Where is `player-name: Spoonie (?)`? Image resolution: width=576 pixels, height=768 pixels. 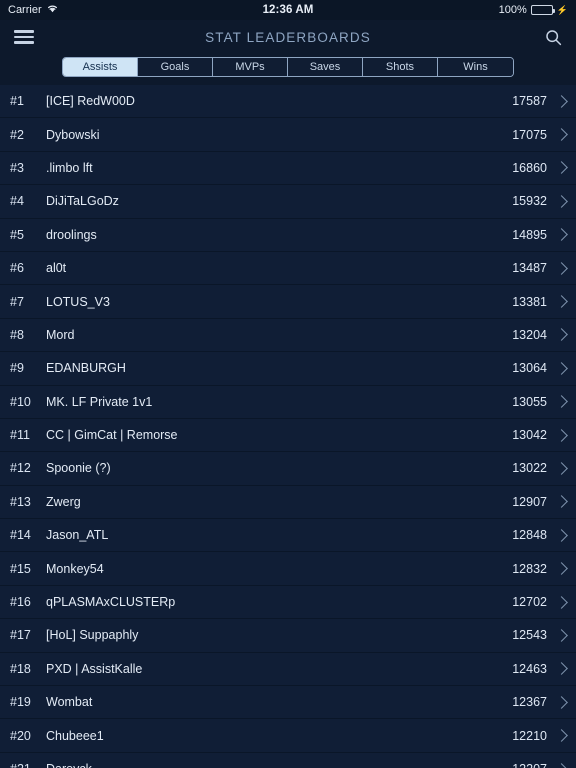
player-name: Spoonie (?) is located at coordinates (78, 468).